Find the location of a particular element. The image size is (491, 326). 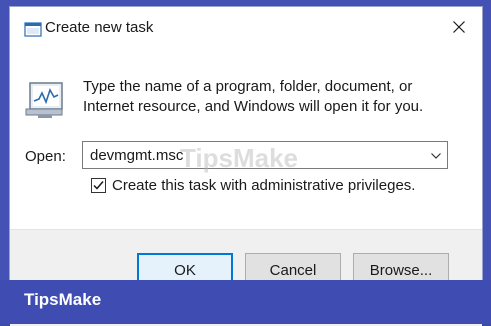

window-title: Create new task is located at coordinates (99, 27).